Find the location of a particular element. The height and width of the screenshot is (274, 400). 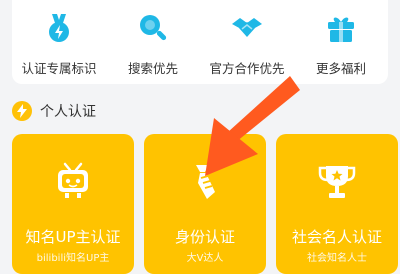

card-subtitle: bilibili知名UP主 is located at coordinates (73, 258).